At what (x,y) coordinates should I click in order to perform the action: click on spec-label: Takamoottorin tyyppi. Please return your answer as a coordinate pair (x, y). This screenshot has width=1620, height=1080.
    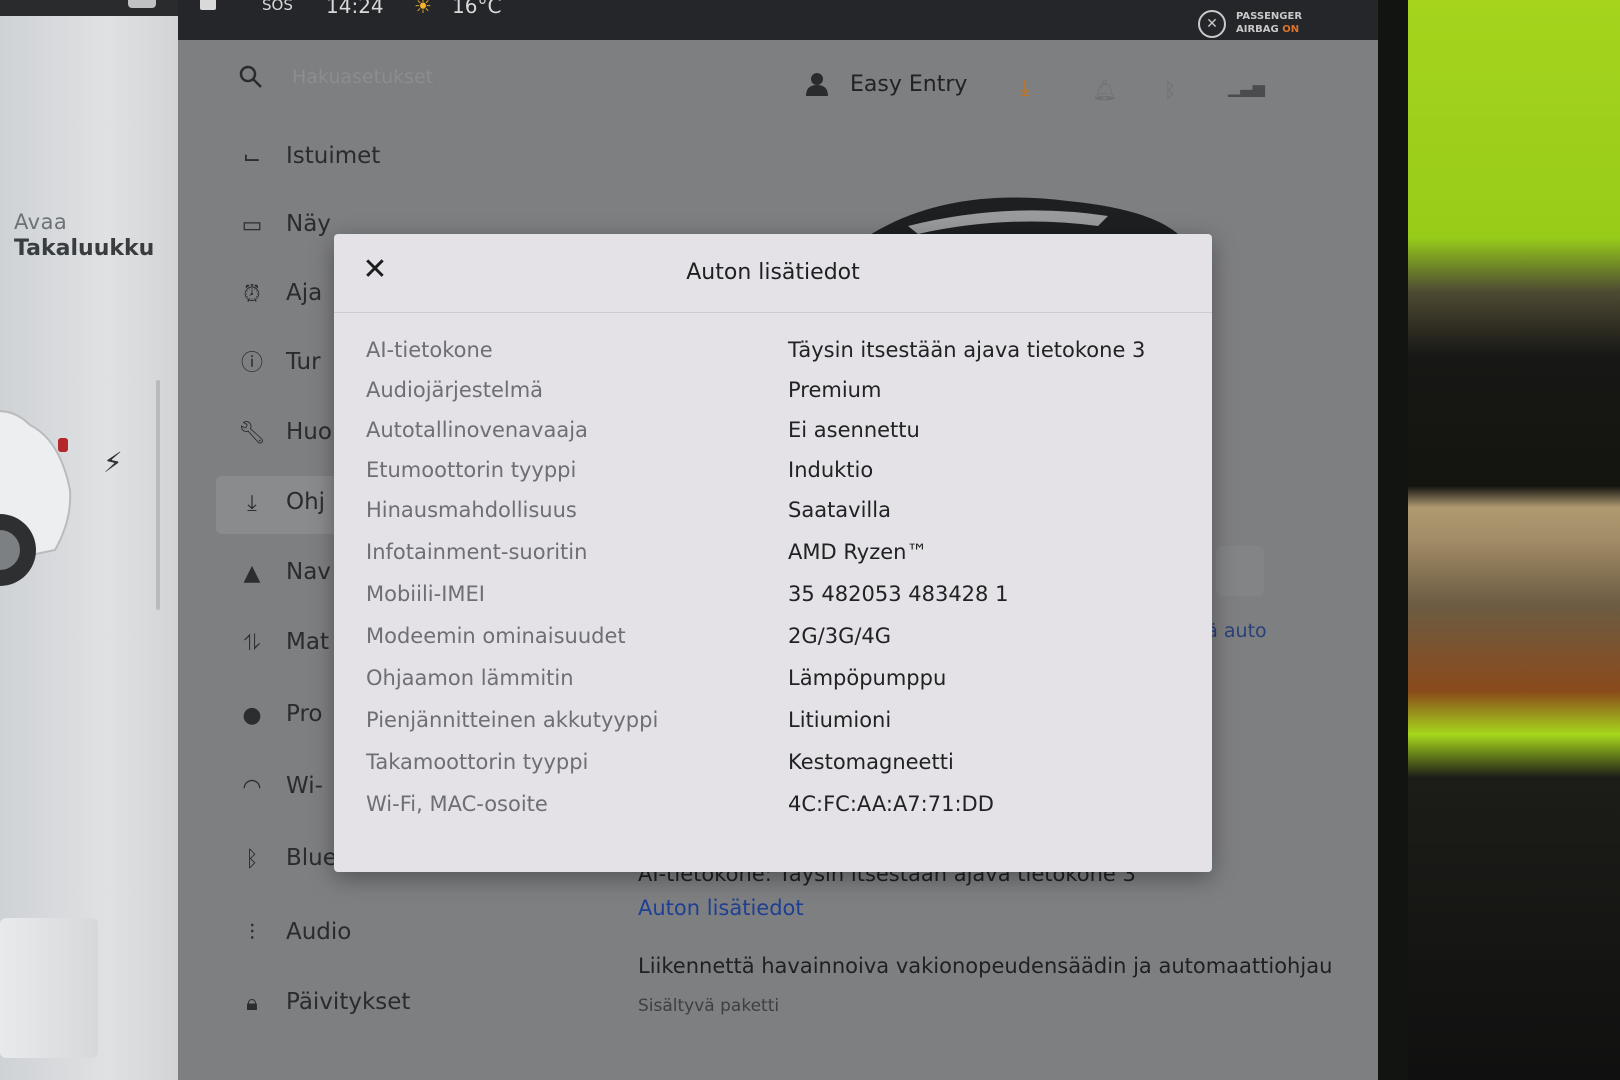
    Looking at the image, I should click on (477, 762).